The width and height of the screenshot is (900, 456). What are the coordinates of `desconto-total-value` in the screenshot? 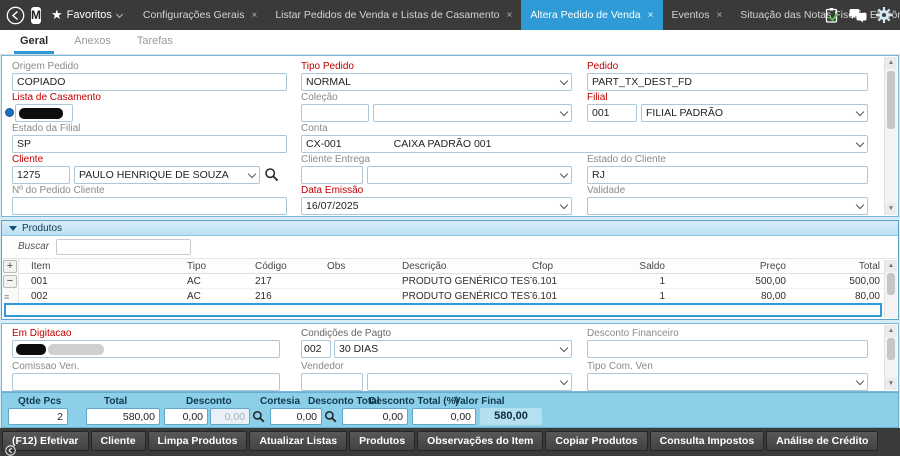 It's located at (375, 416).